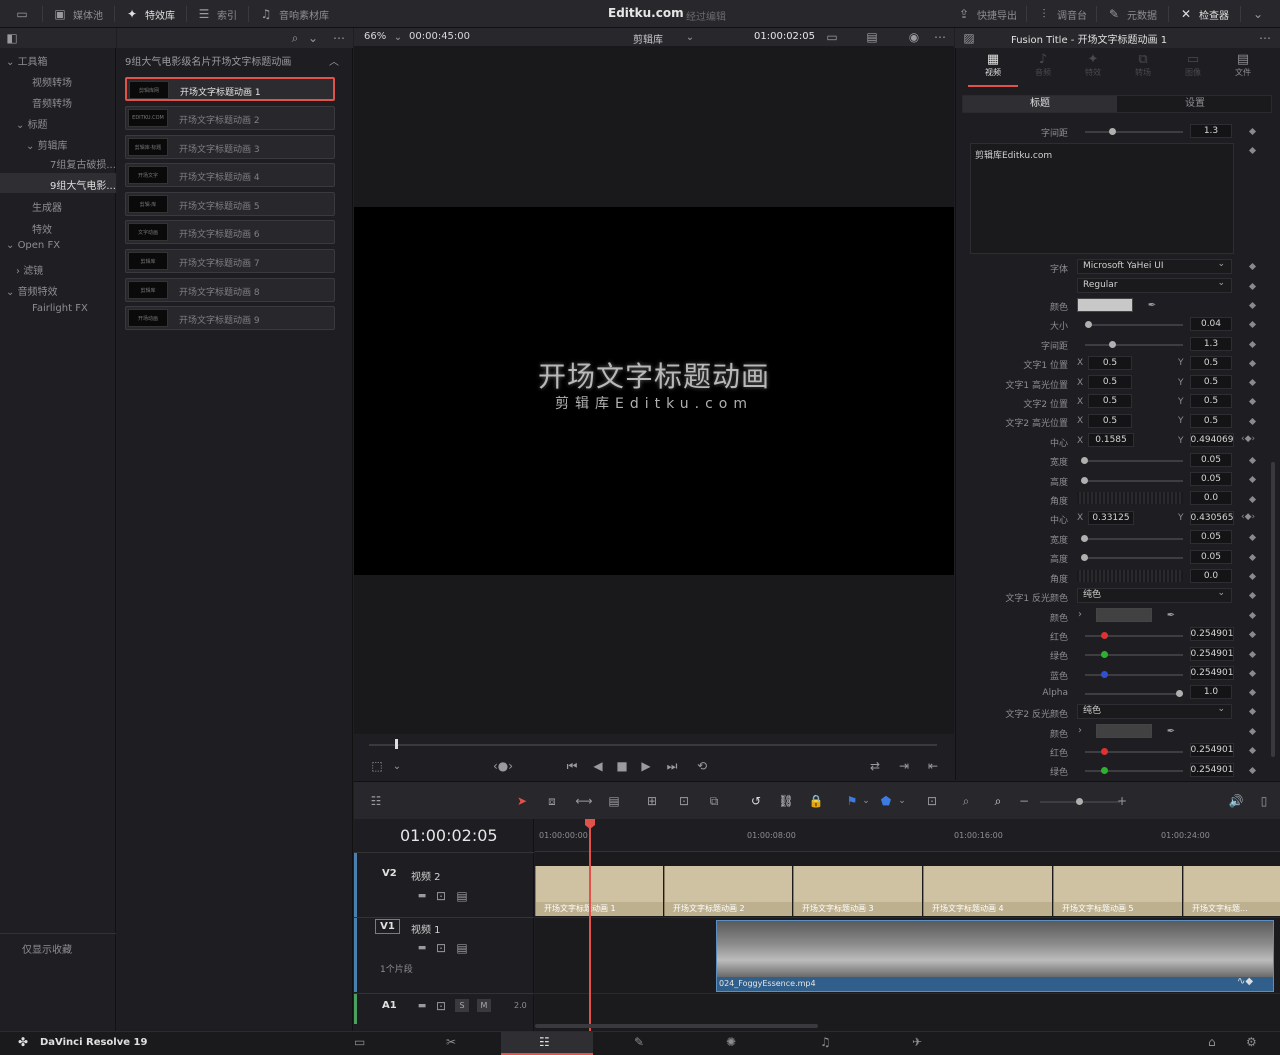  Describe the element at coordinates (648, 38) in the screenshot. I see `viewer-clip-name: 剪辑库` at that location.